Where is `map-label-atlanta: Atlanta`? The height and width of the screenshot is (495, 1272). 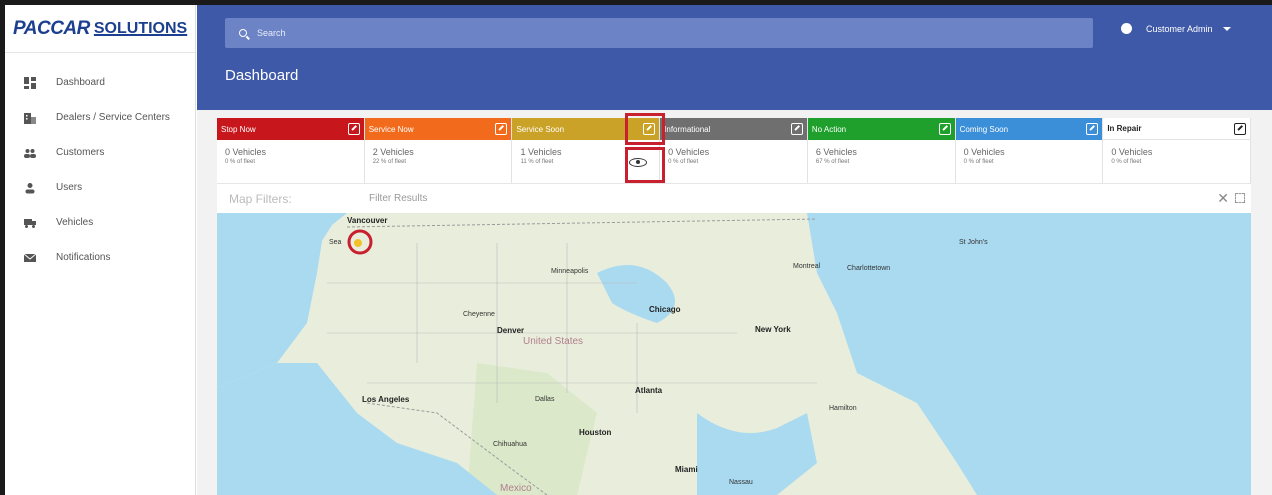
map-label-atlanta: Atlanta is located at coordinates (649, 390).